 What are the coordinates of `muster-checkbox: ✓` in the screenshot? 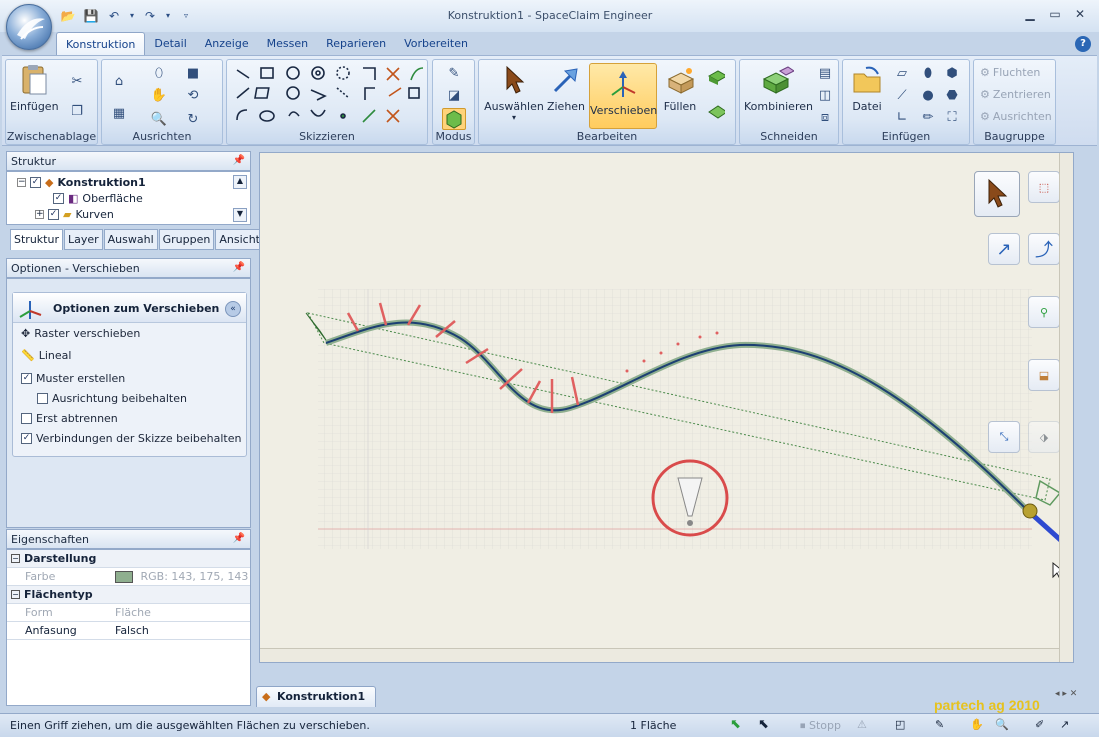 It's located at (26, 378).